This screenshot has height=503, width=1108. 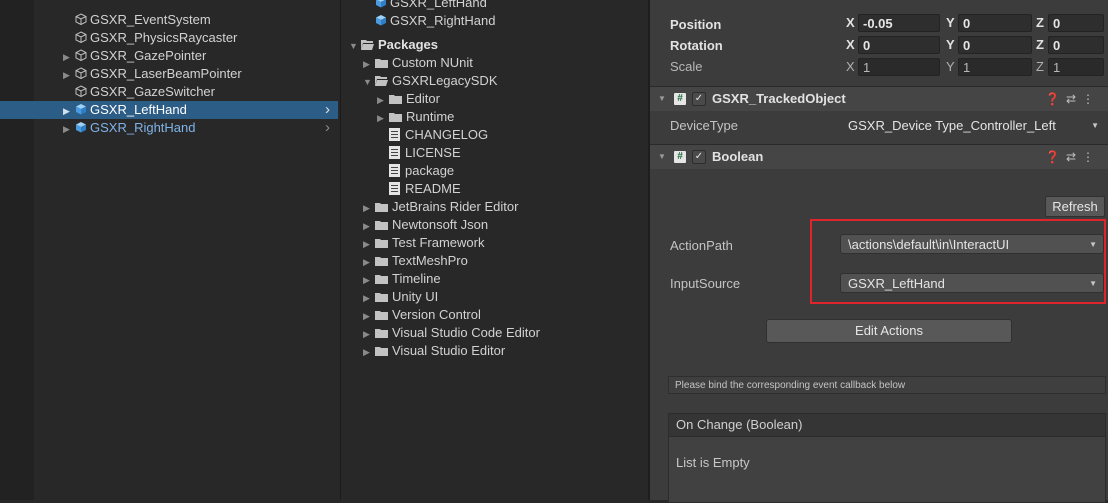 I want to click on project-item-label: Unity UI, so click(x=415, y=296).